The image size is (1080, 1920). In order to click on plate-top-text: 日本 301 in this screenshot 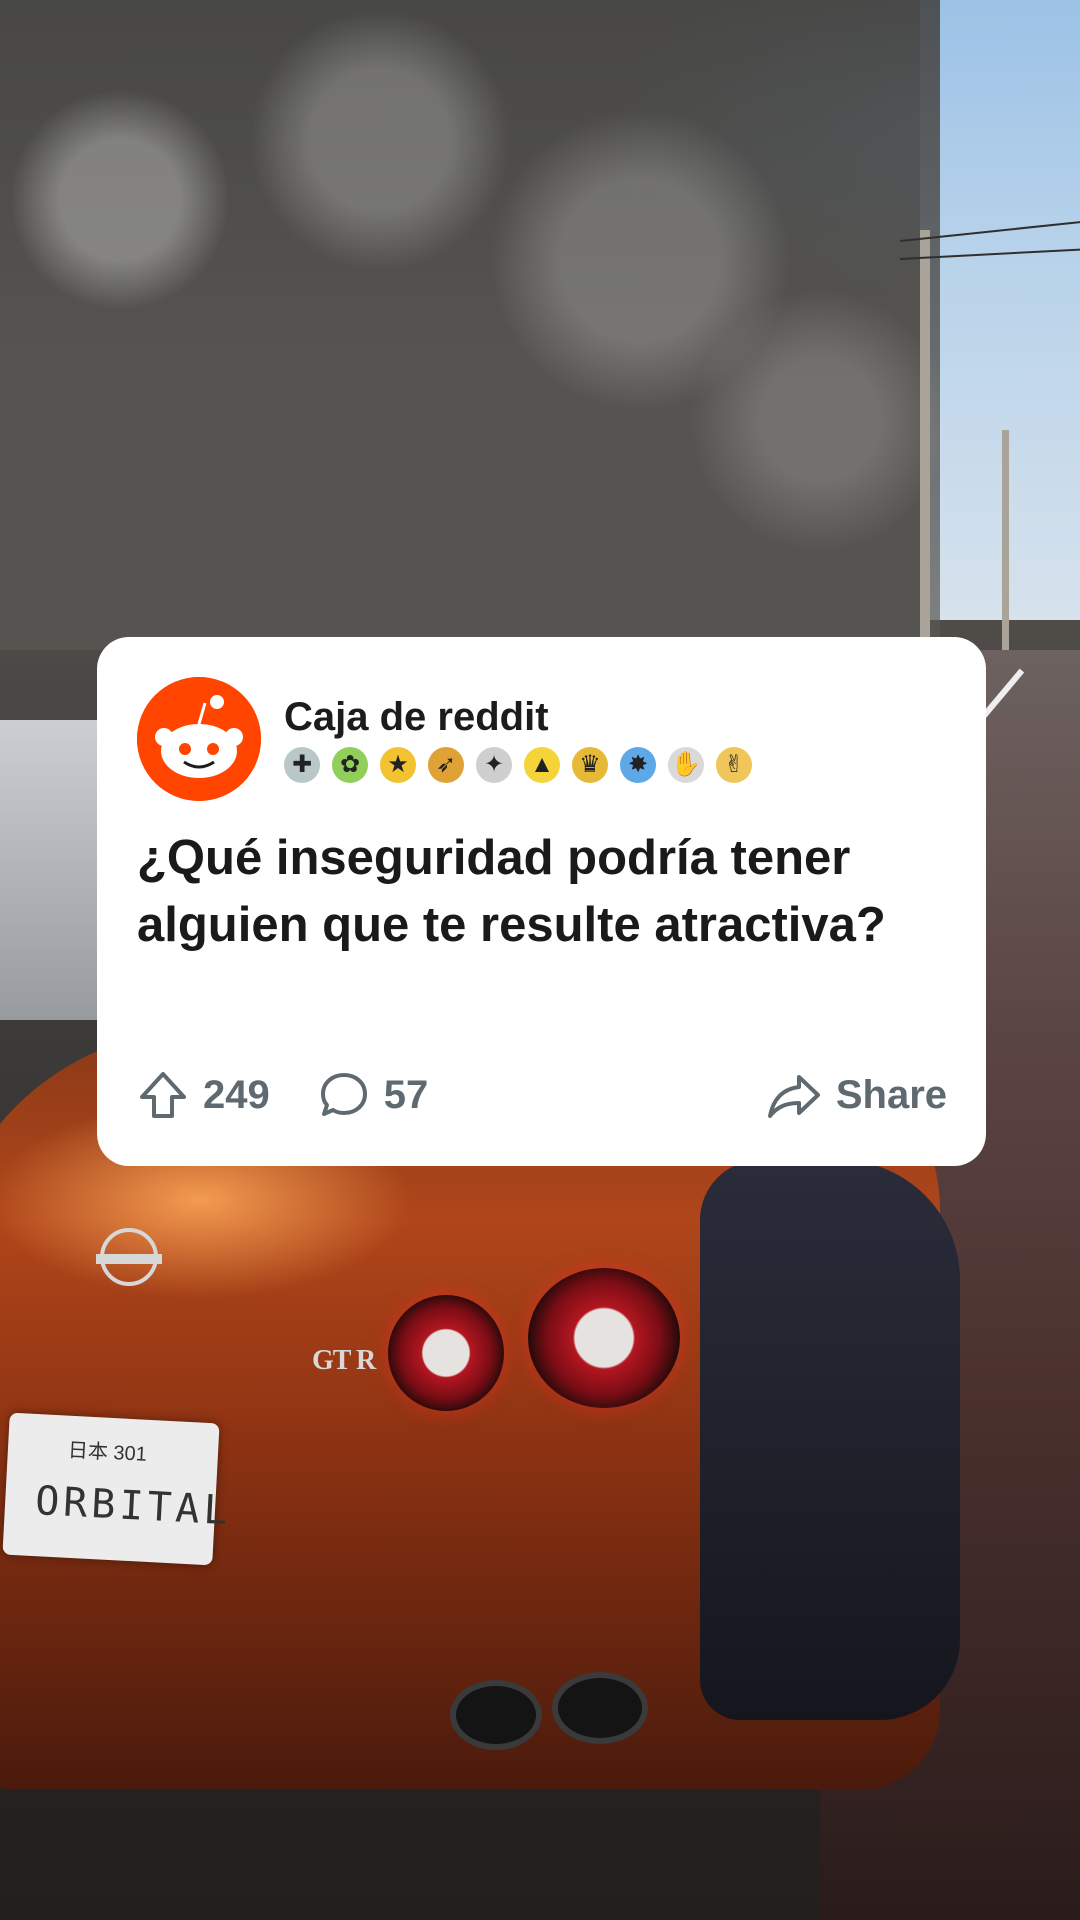, I will do `click(107, 1452)`.